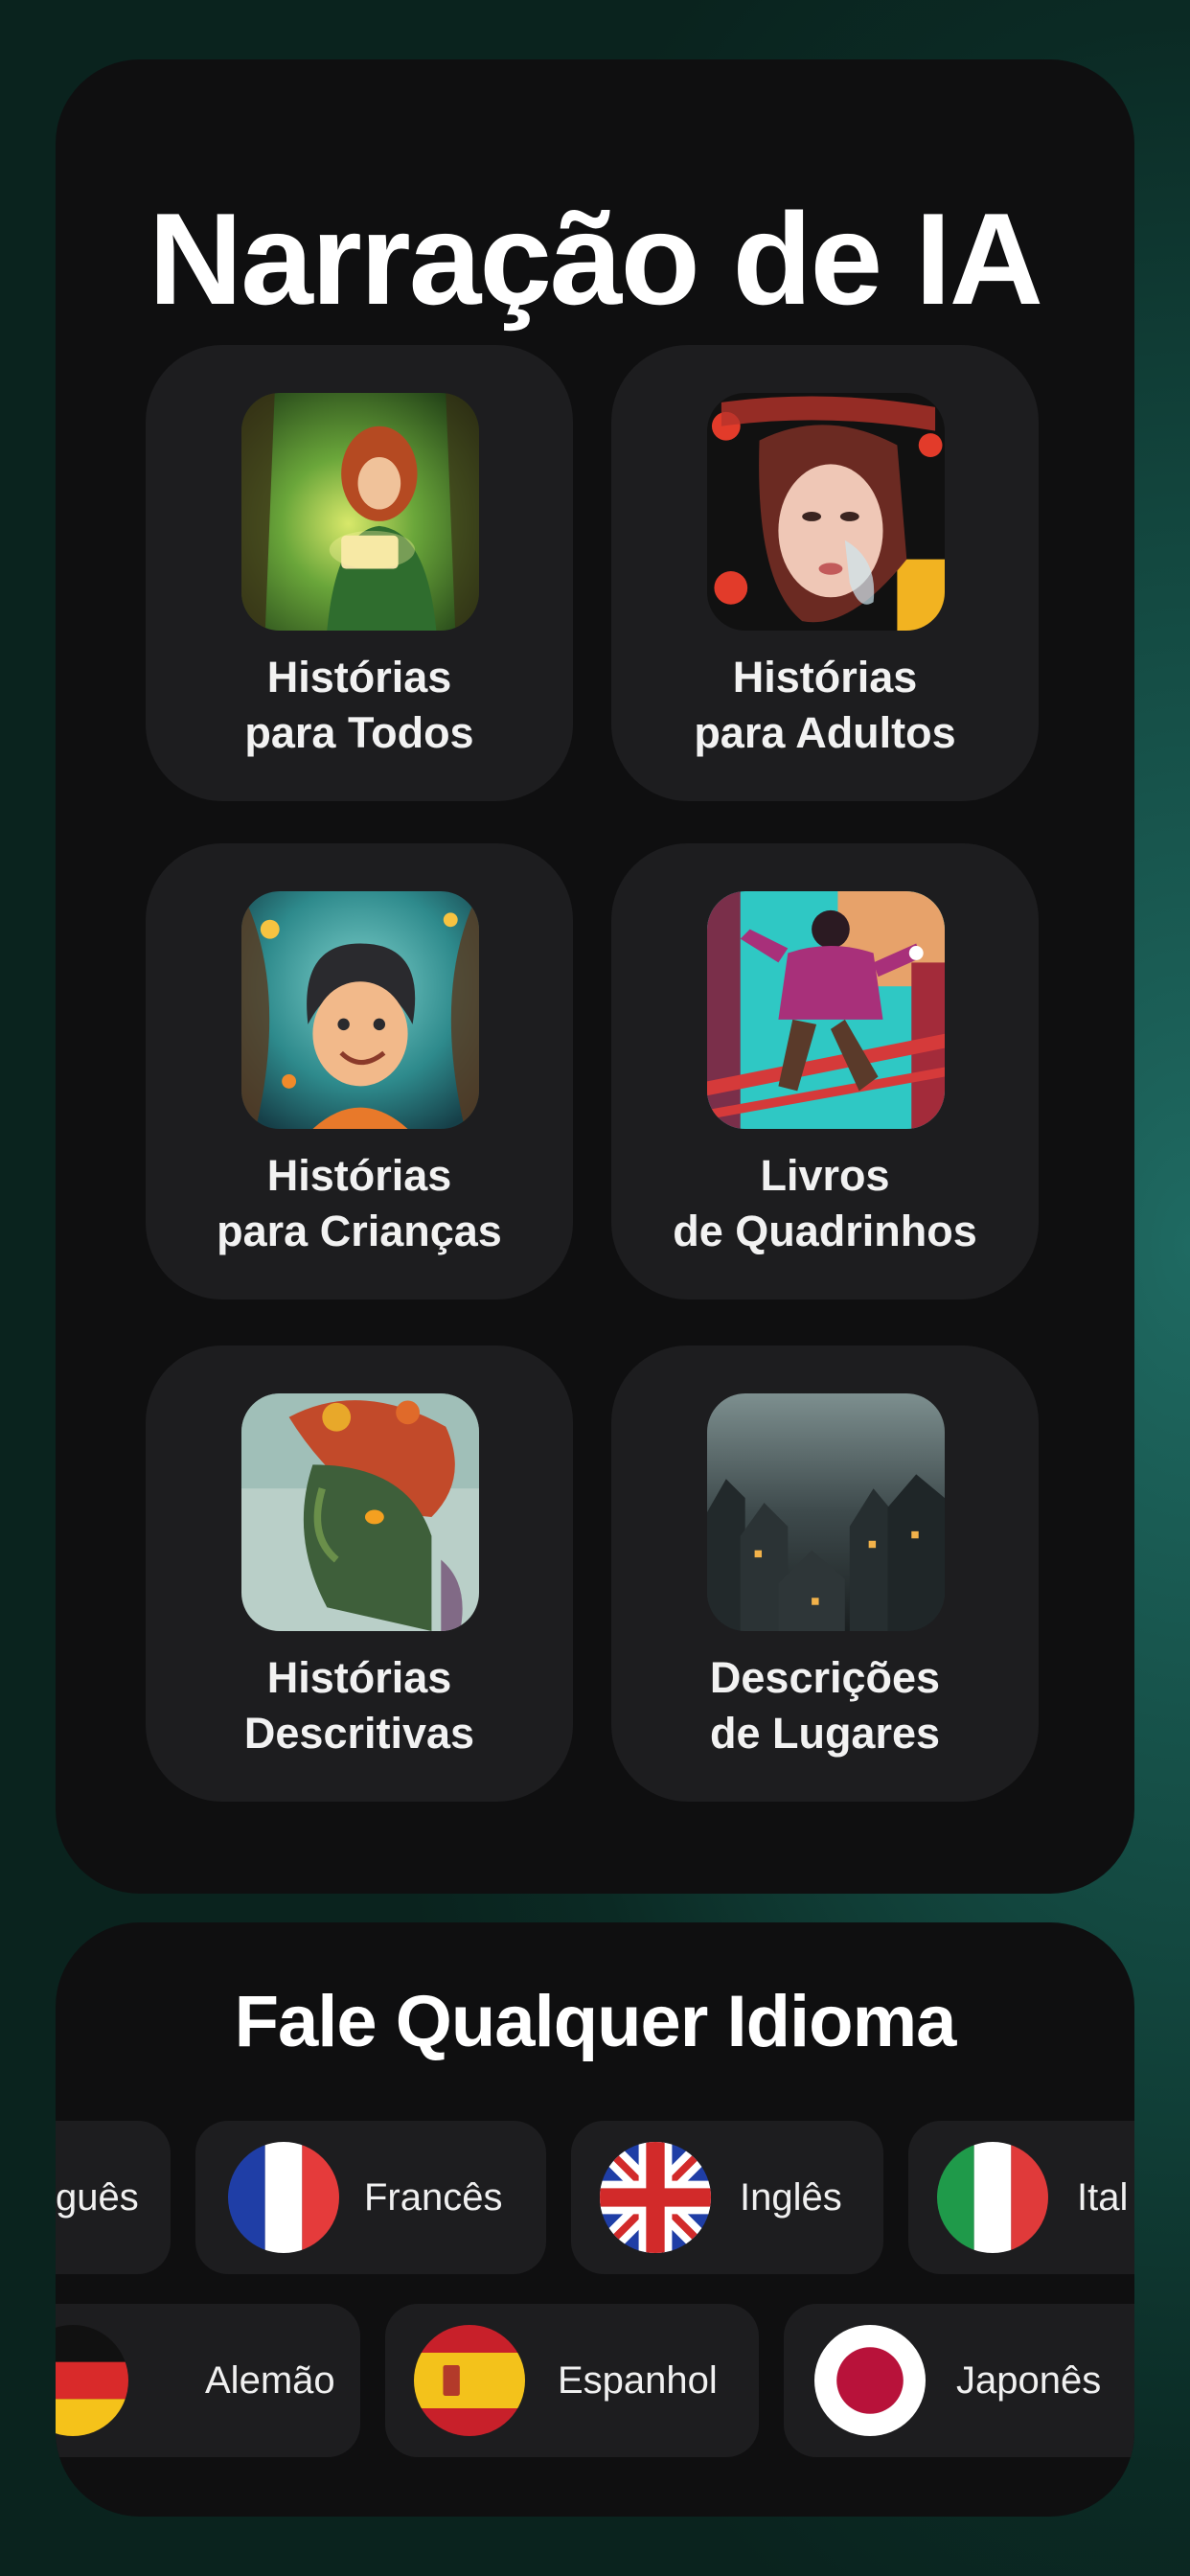 Image resolution: width=1190 pixels, height=2576 pixels. Describe the element at coordinates (284, 2197) in the screenshot. I see `france-flag-icon` at that location.